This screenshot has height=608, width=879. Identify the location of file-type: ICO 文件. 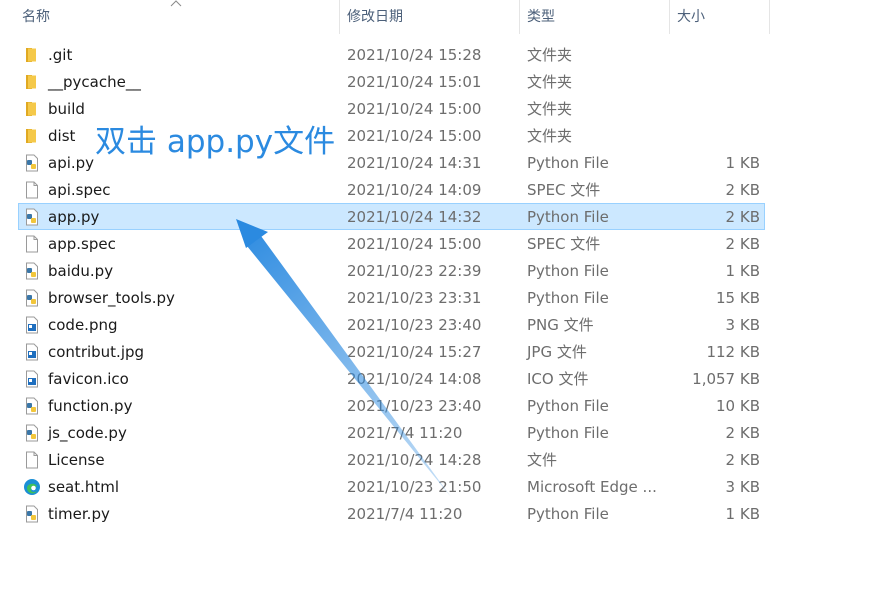
(558, 379).